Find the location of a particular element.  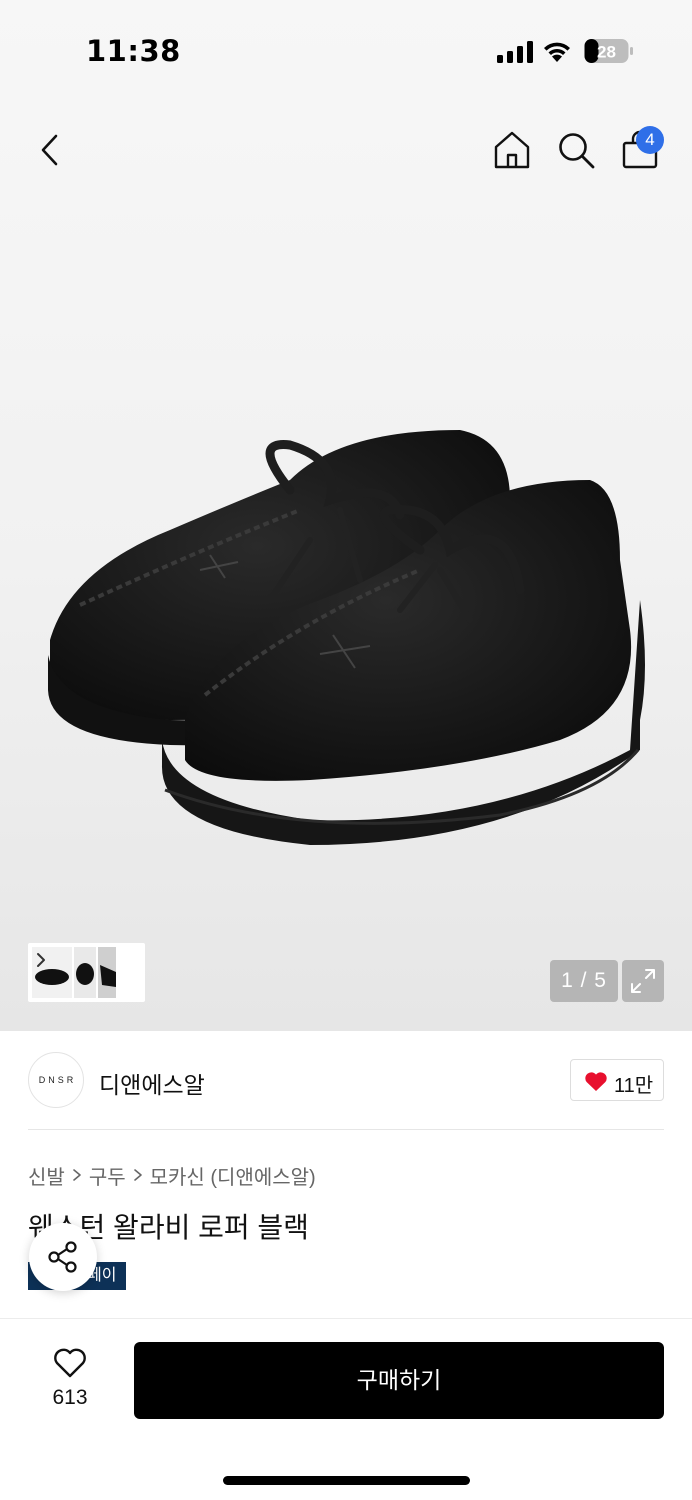

image-page-counter: 1 / 5 is located at coordinates (584, 981).